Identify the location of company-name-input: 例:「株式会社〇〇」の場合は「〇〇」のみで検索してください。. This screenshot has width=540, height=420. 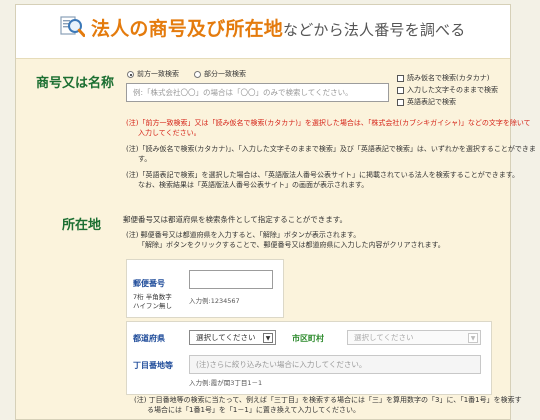
(257, 92).